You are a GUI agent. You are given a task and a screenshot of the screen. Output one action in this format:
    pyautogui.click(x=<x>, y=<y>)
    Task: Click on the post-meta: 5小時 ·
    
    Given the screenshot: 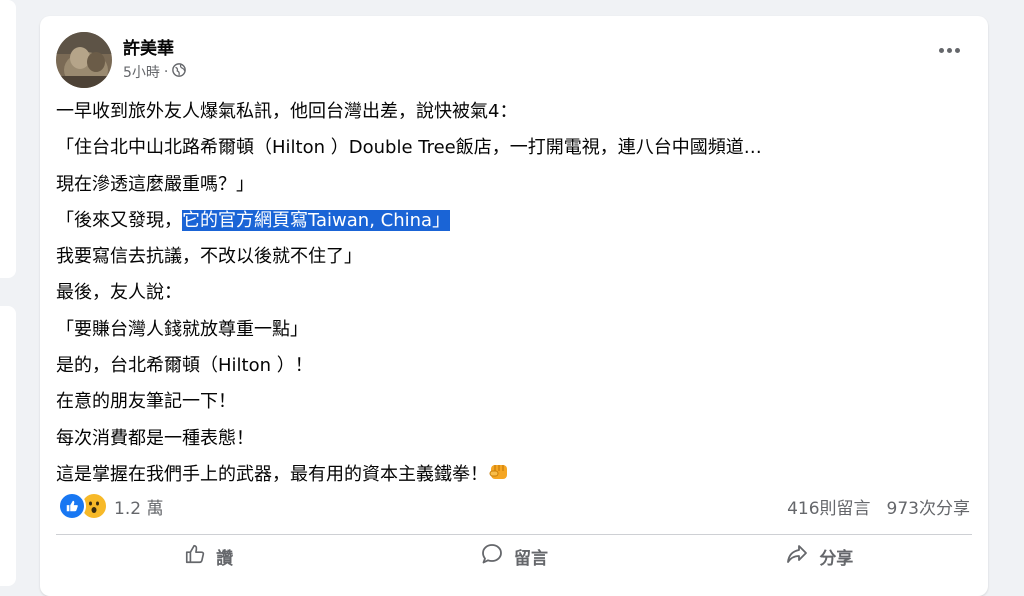 What is the action you would take?
    pyautogui.click(x=155, y=72)
    